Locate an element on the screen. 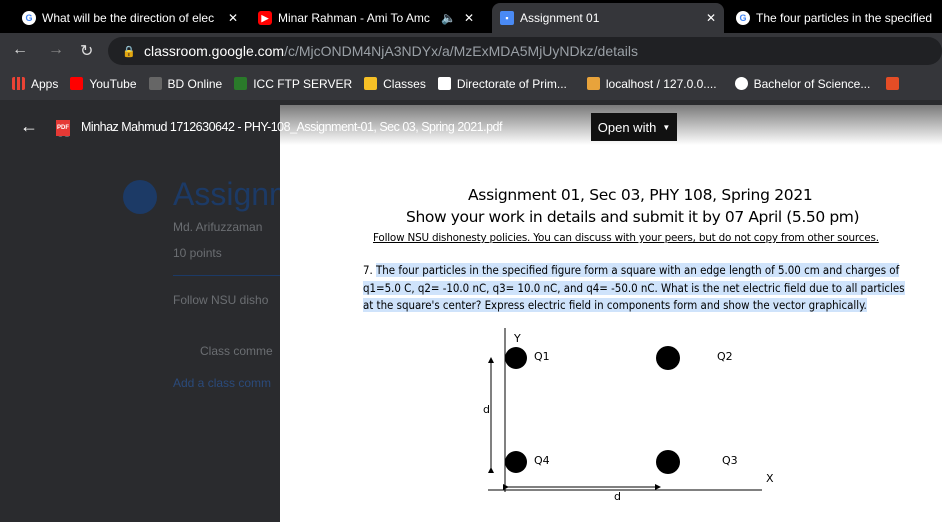 This screenshot has height=522, width=942. q2-label: Q2 is located at coordinates (725, 356).